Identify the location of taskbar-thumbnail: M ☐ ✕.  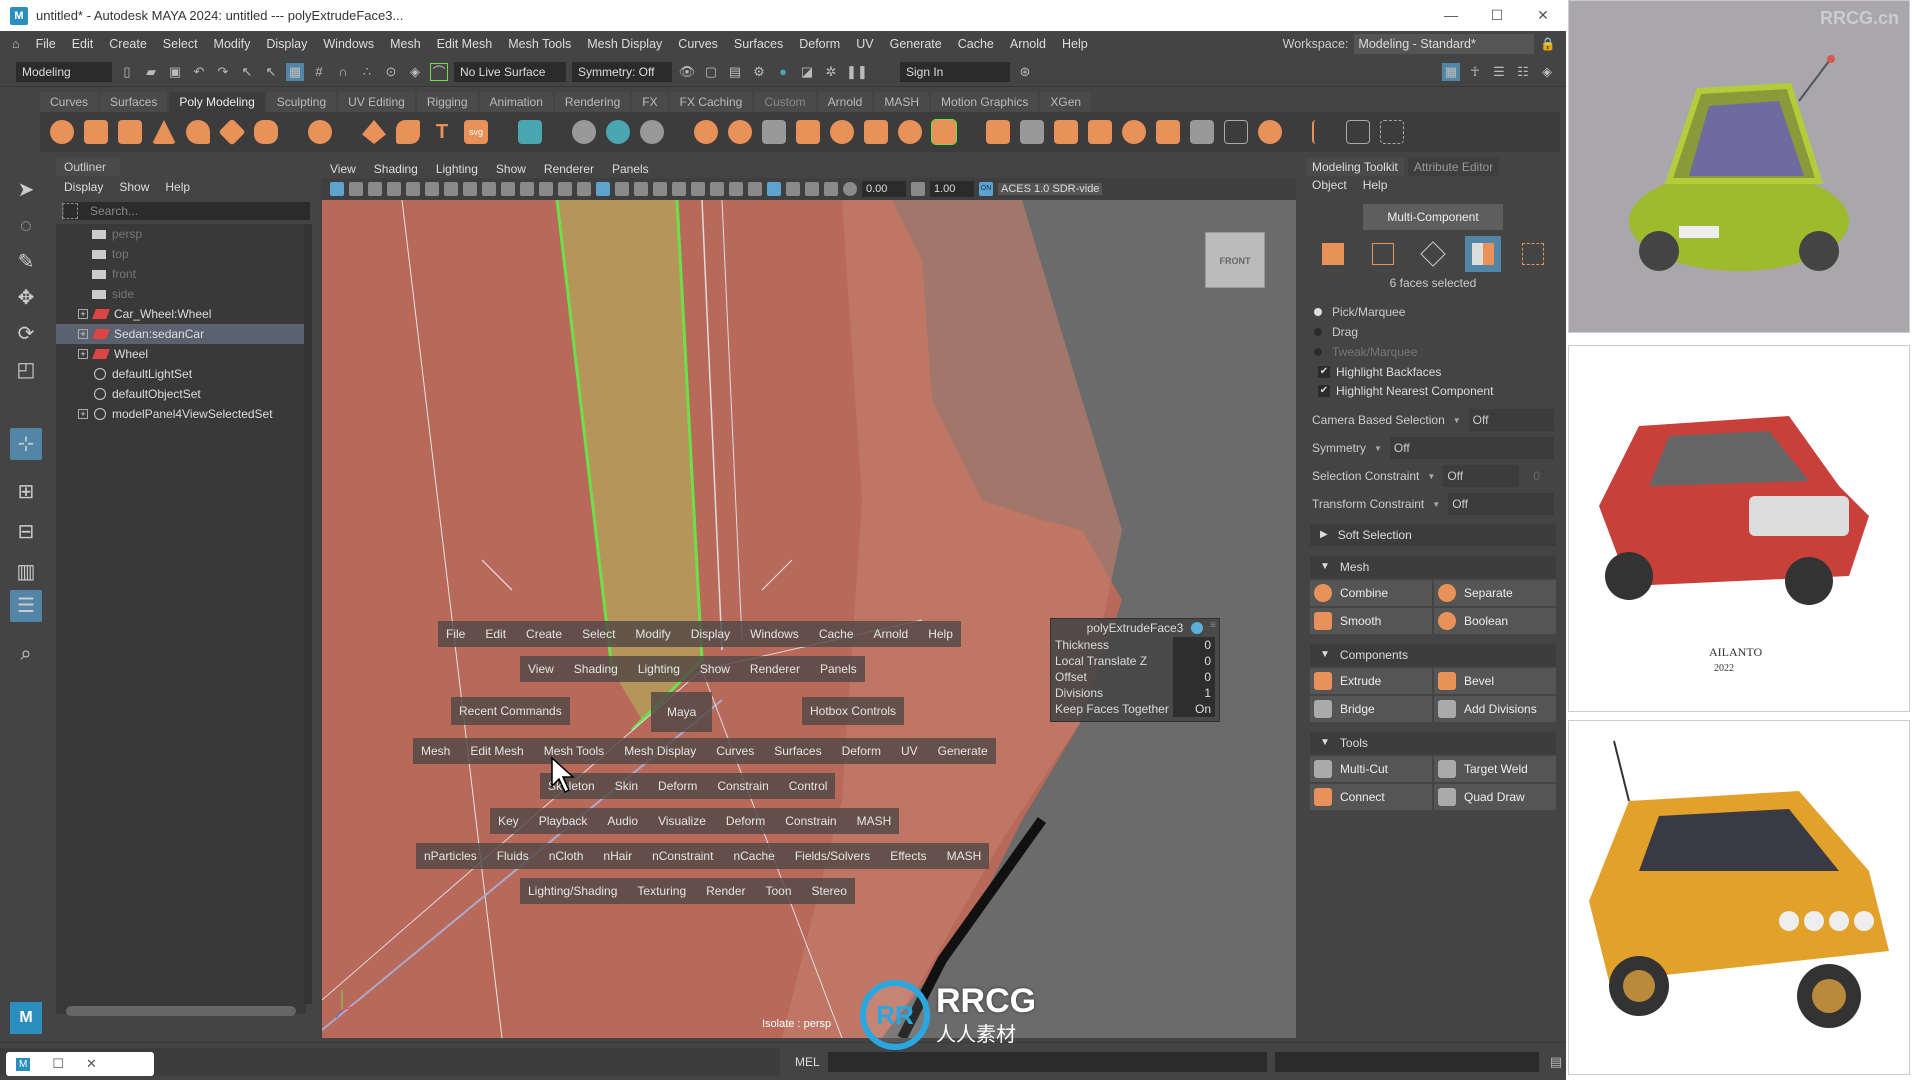
(80, 1064).